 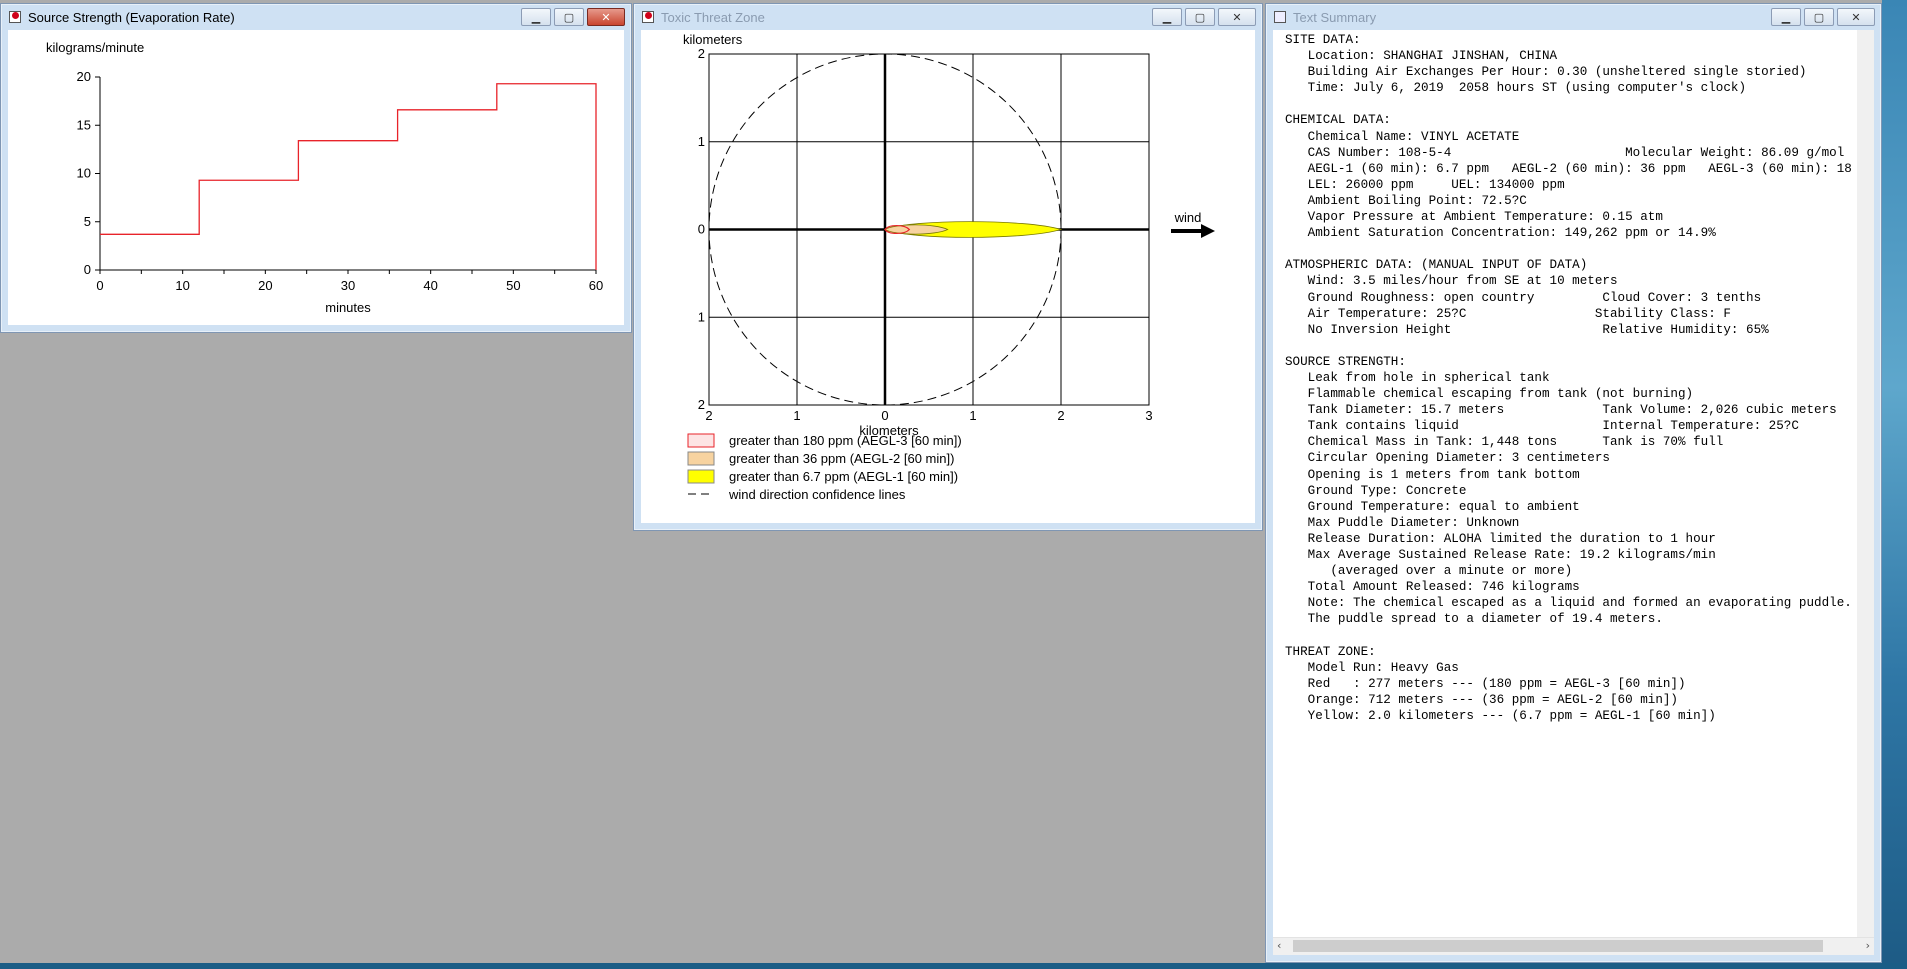 I want to click on app-icon, so click(x=15, y=17).